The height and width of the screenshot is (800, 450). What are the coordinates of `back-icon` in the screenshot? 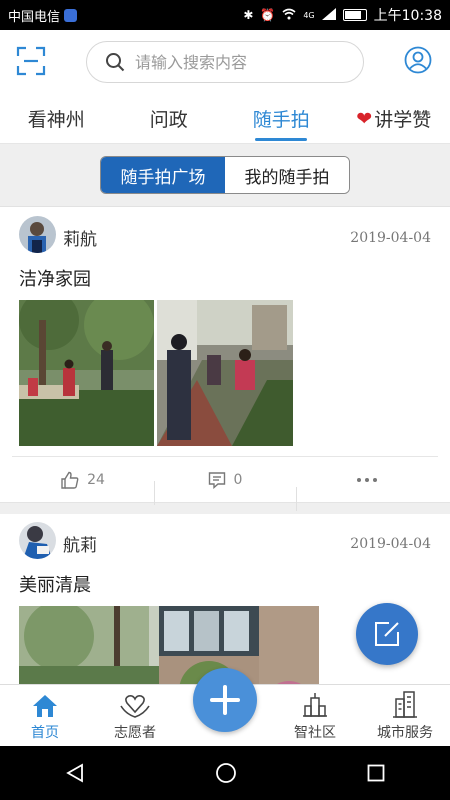 It's located at (75, 773).